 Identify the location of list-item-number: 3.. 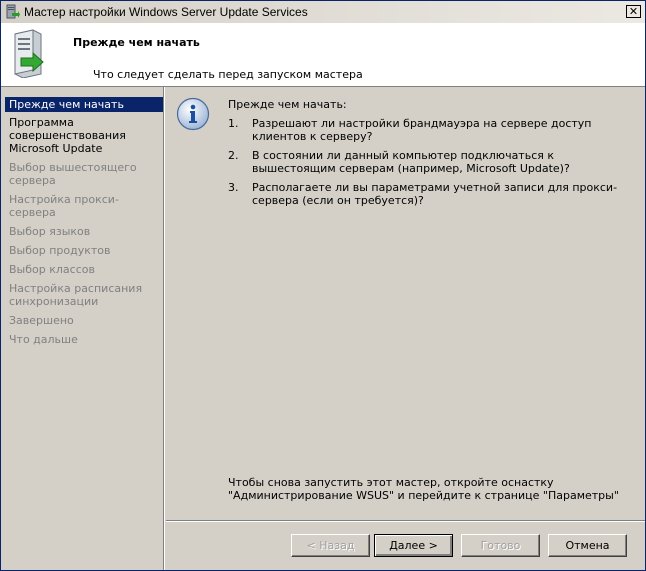
(233, 187).